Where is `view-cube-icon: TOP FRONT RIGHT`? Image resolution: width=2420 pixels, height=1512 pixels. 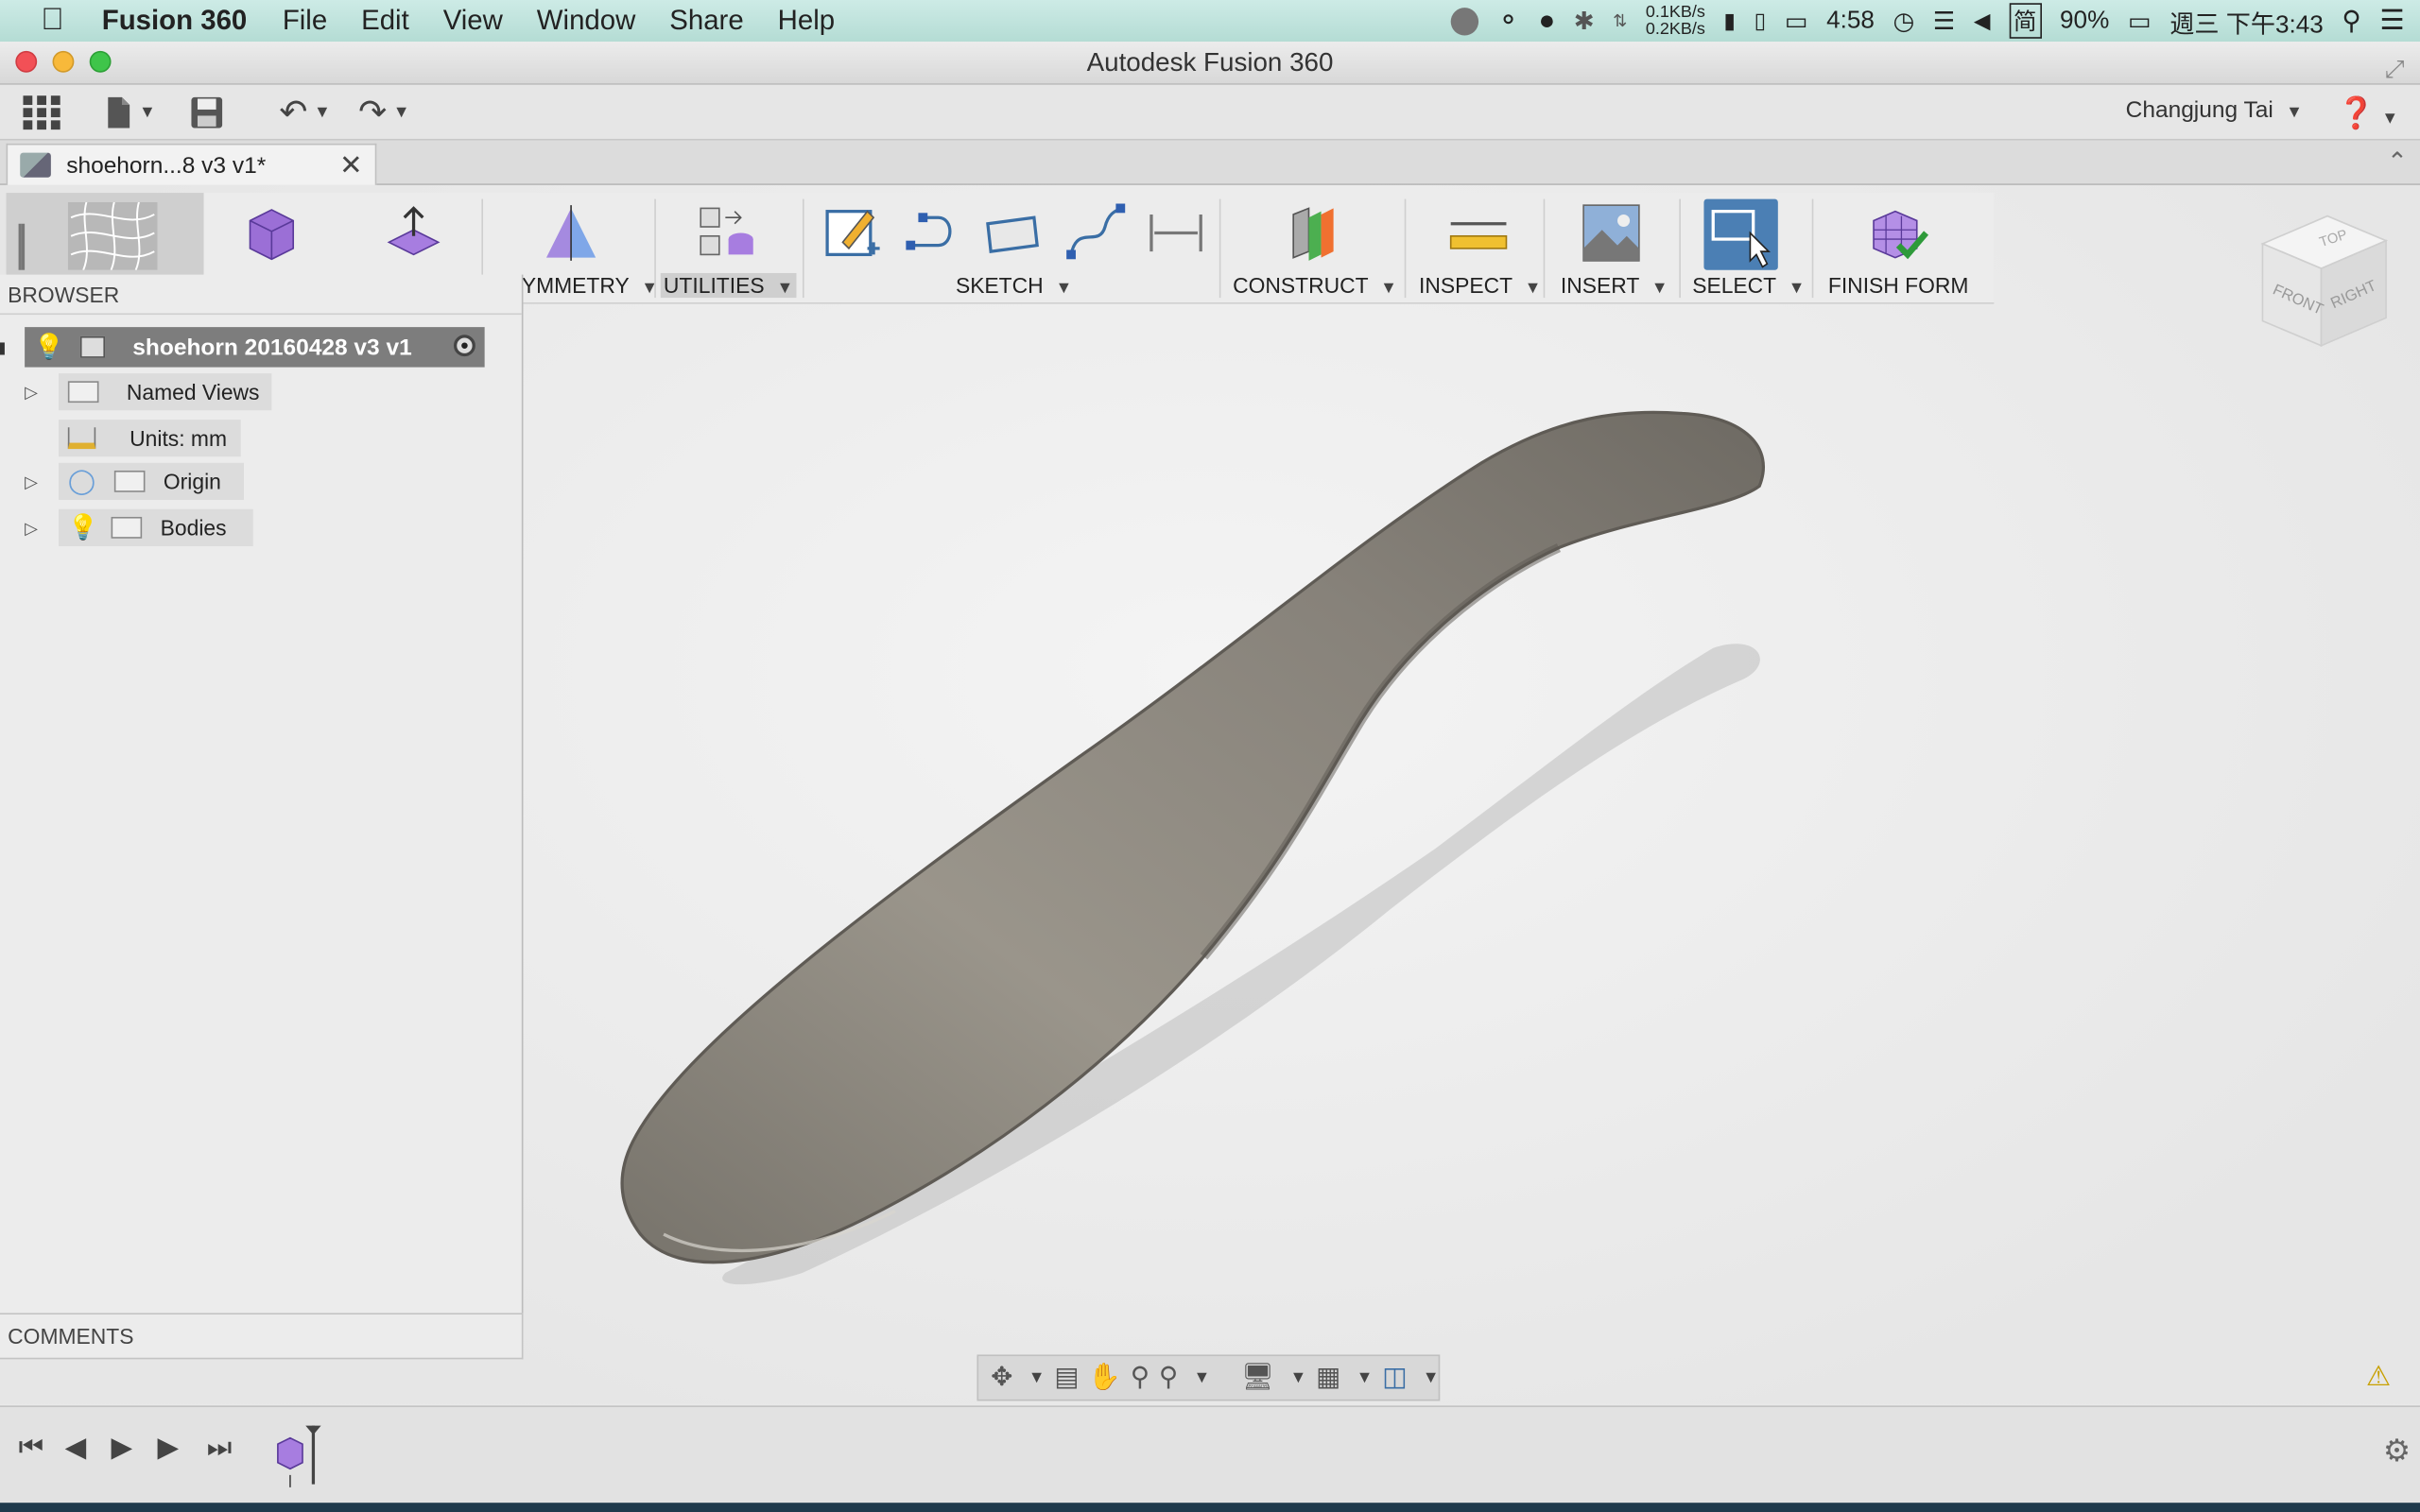
view-cube-icon: TOP FRONT RIGHT is located at coordinates (2324, 281).